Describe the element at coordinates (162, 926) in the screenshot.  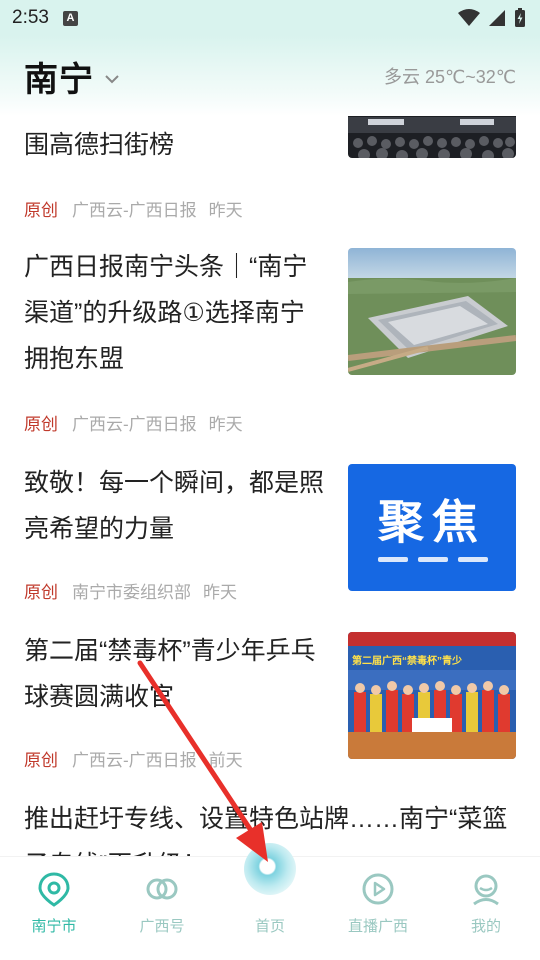
I see `nav-label: 广西号` at that location.